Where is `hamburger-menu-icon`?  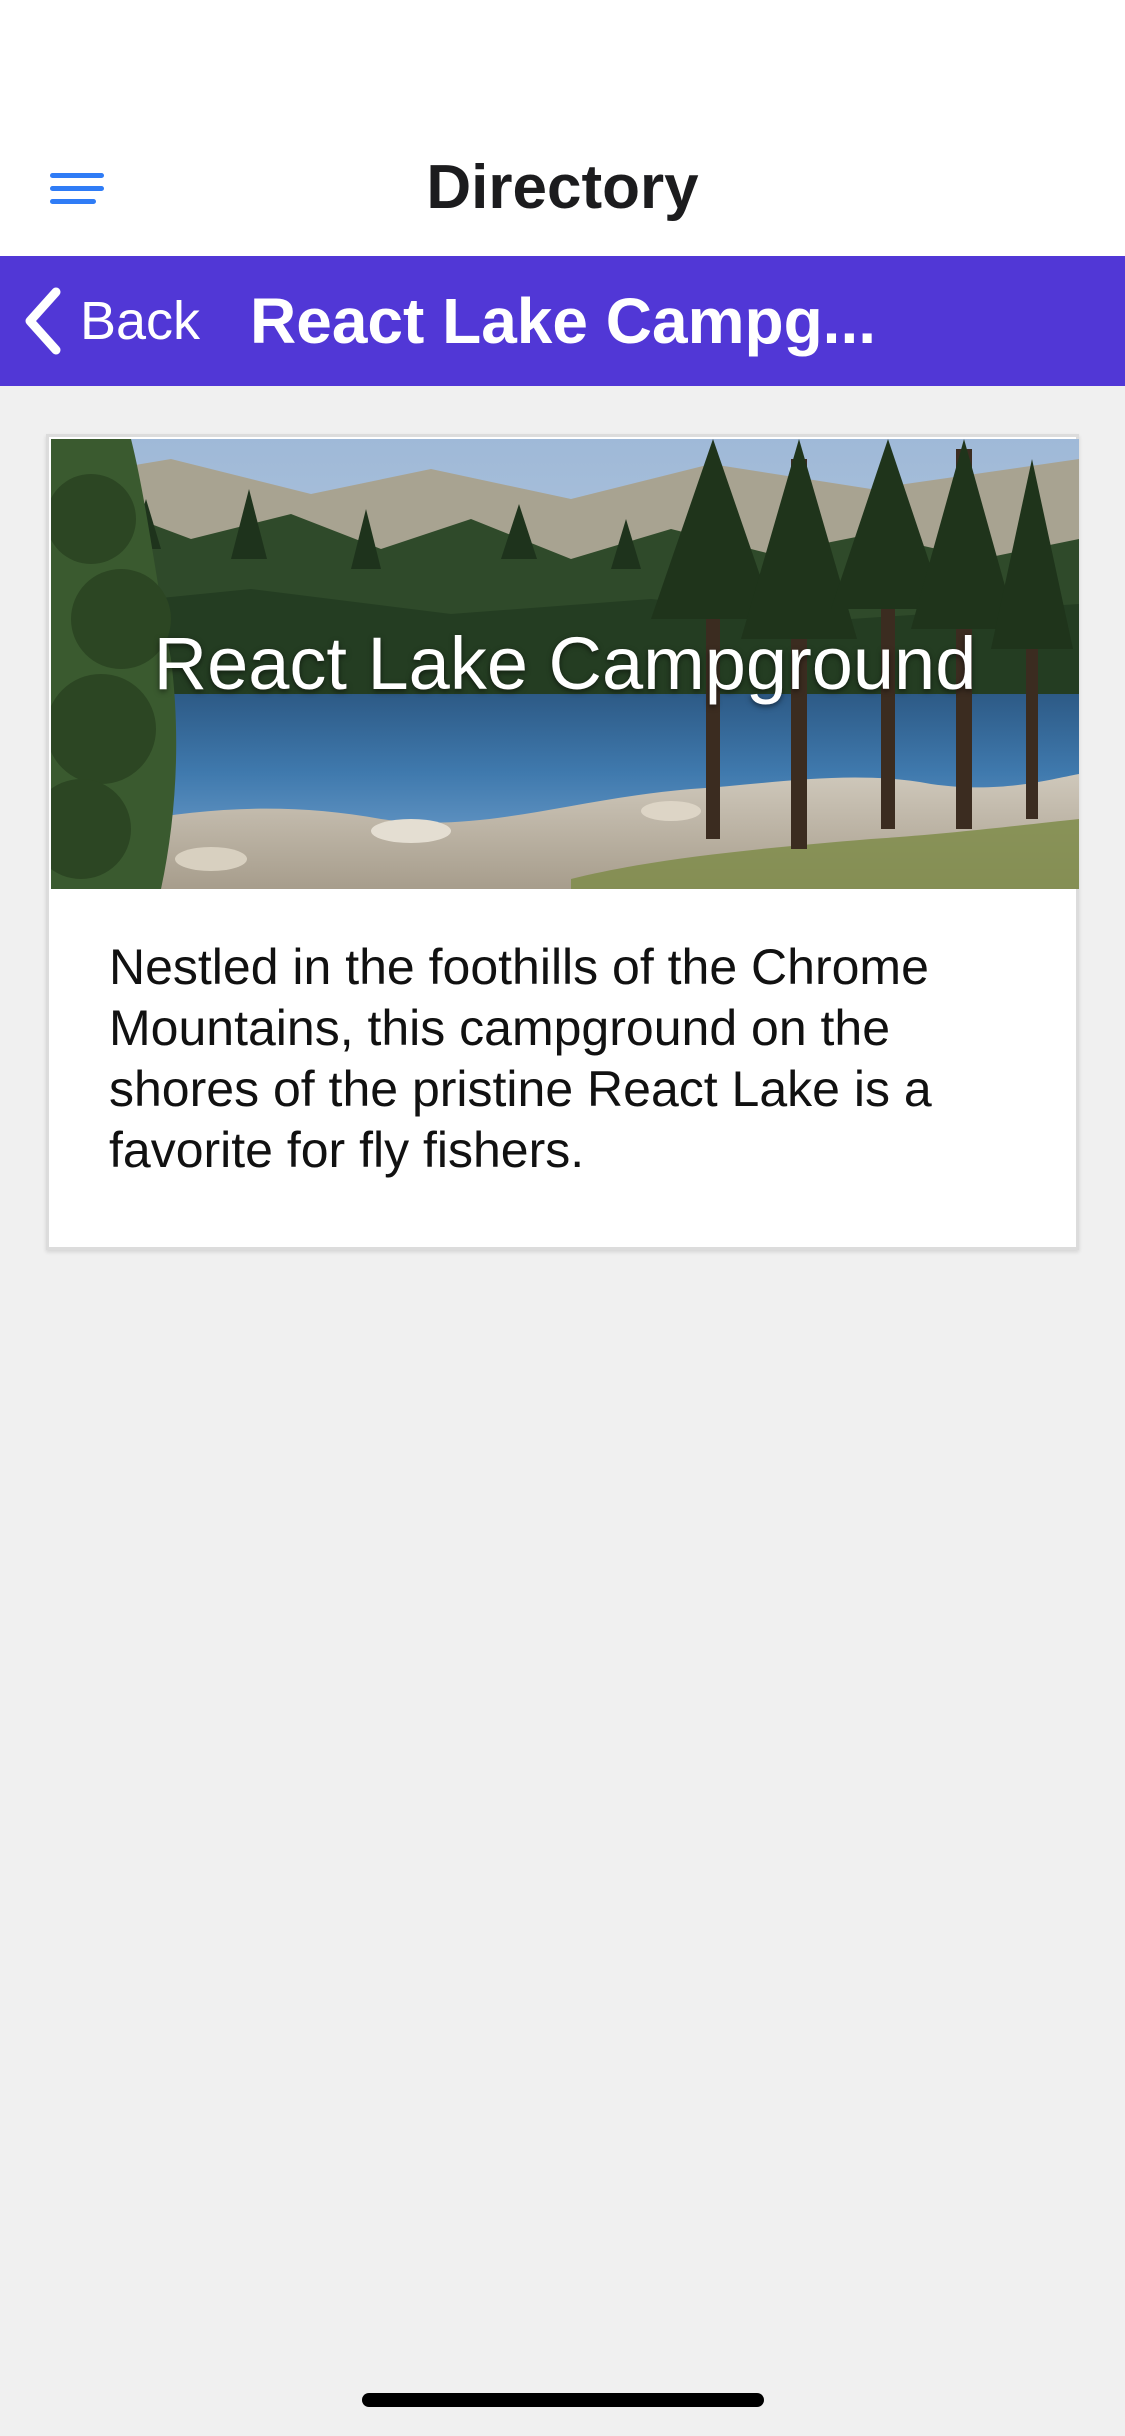 hamburger-menu-icon is located at coordinates (78, 188).